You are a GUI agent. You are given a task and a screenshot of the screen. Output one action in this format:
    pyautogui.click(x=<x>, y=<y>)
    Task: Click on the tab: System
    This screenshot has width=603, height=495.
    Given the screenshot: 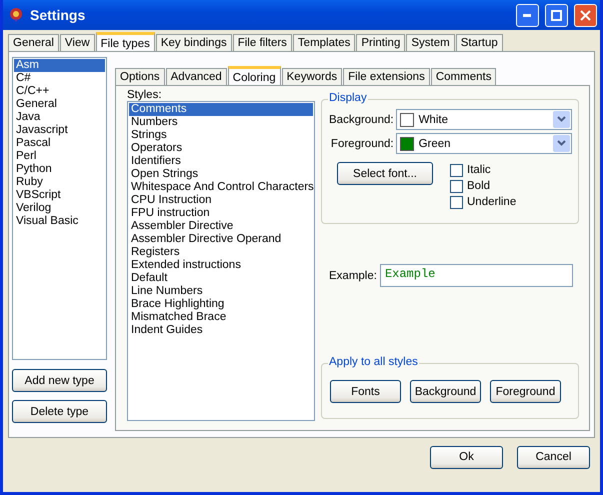 What is the action you would take?
    pyautogui.click(x=430, y=42)
    